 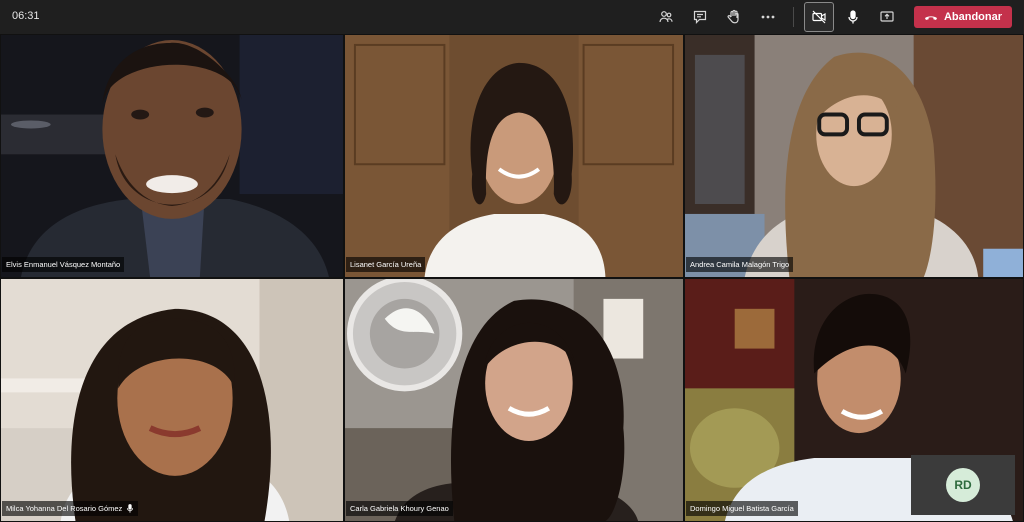 I want to click on participant-name: Milca Yohanna Del Rosario Gómez, so click(x=64, y=508).